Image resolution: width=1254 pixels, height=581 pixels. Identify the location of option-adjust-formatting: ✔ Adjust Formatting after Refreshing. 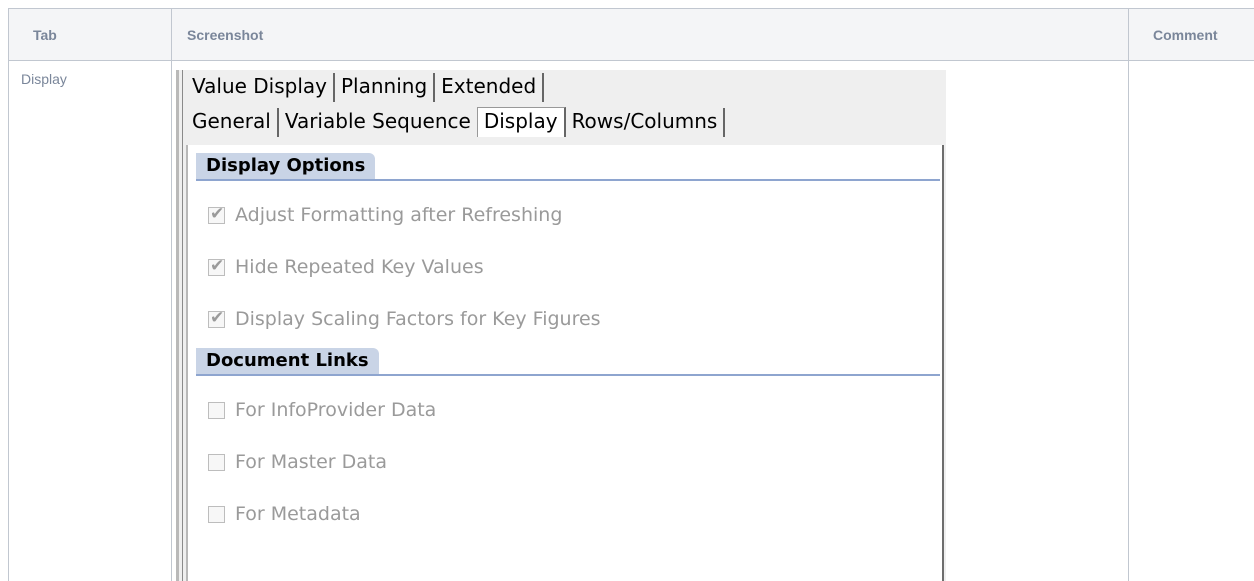
(385, 215).